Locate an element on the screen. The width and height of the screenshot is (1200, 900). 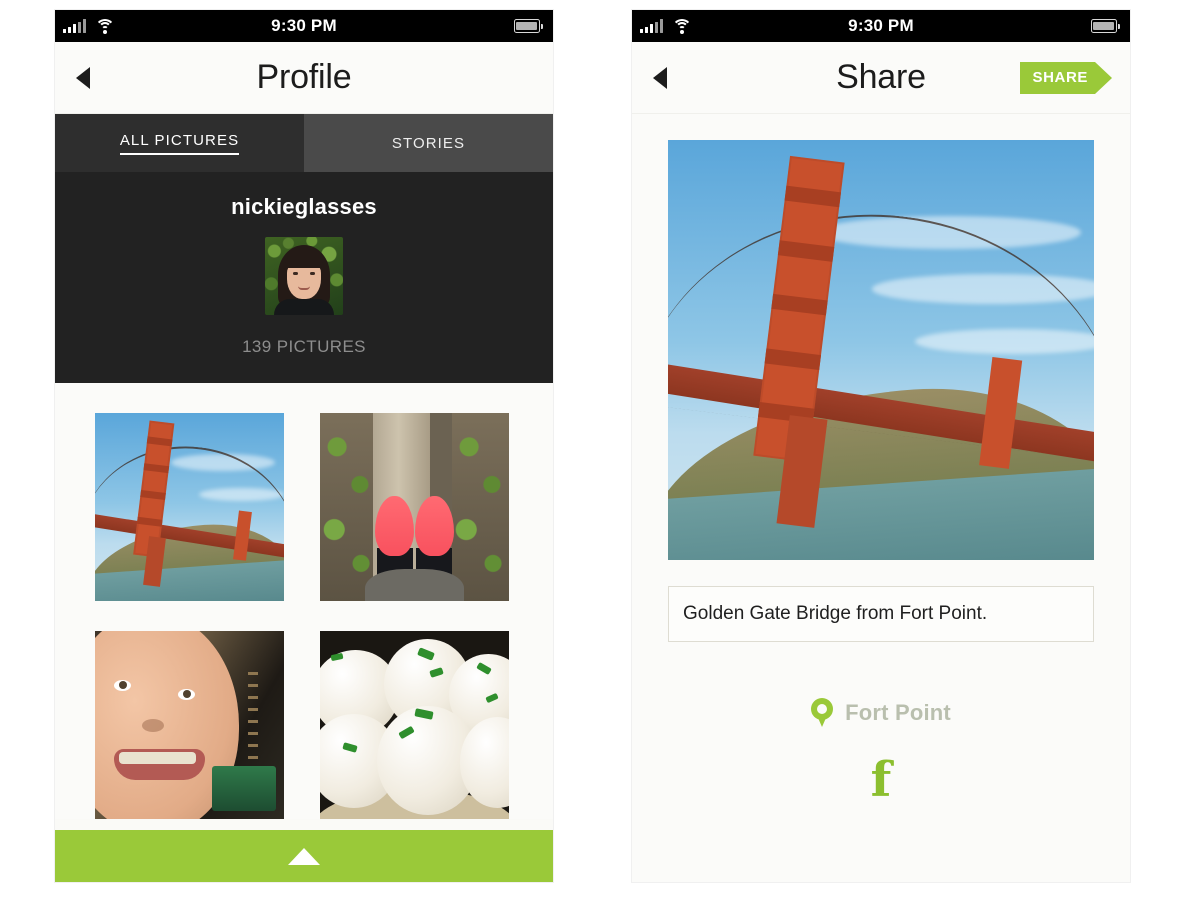
facebook-share-toggle: f is located at coordinates (881, 780).